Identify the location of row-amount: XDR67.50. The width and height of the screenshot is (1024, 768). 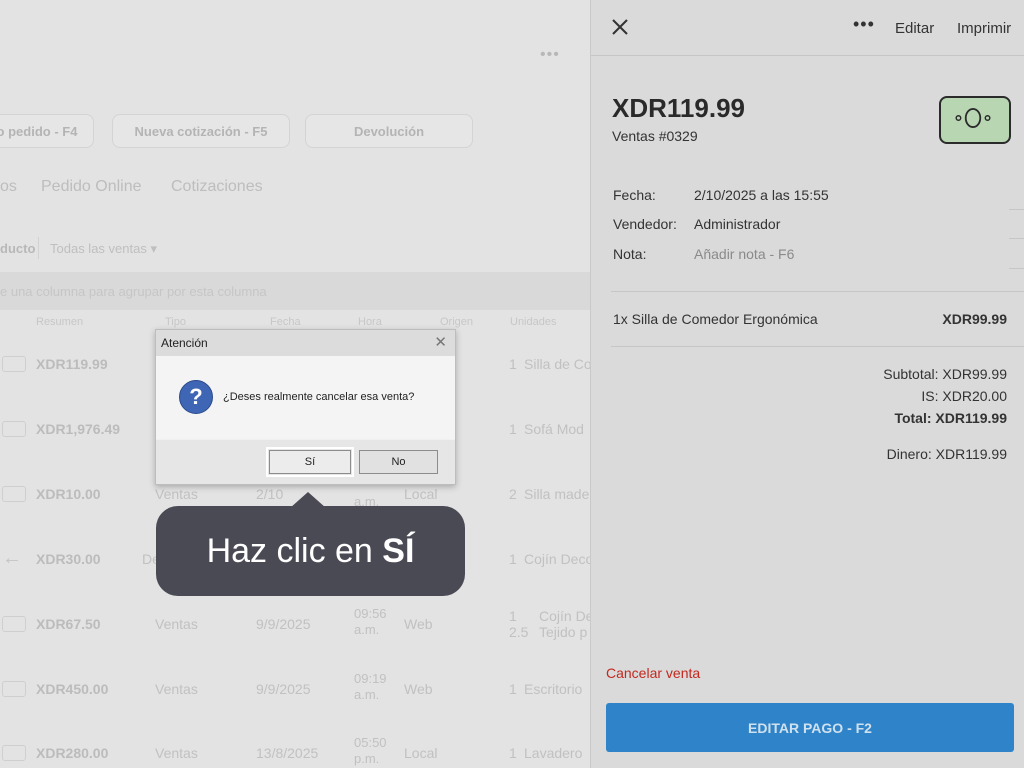
(68, 624).